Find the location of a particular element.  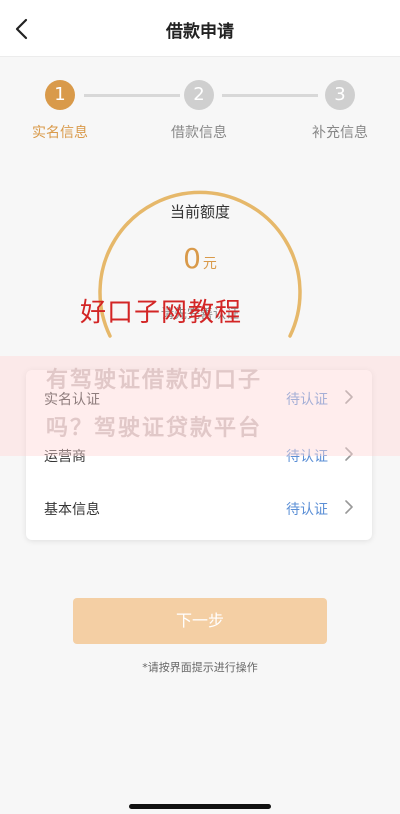

next-step-button: 下一步 is located at coordinates (200, 621).